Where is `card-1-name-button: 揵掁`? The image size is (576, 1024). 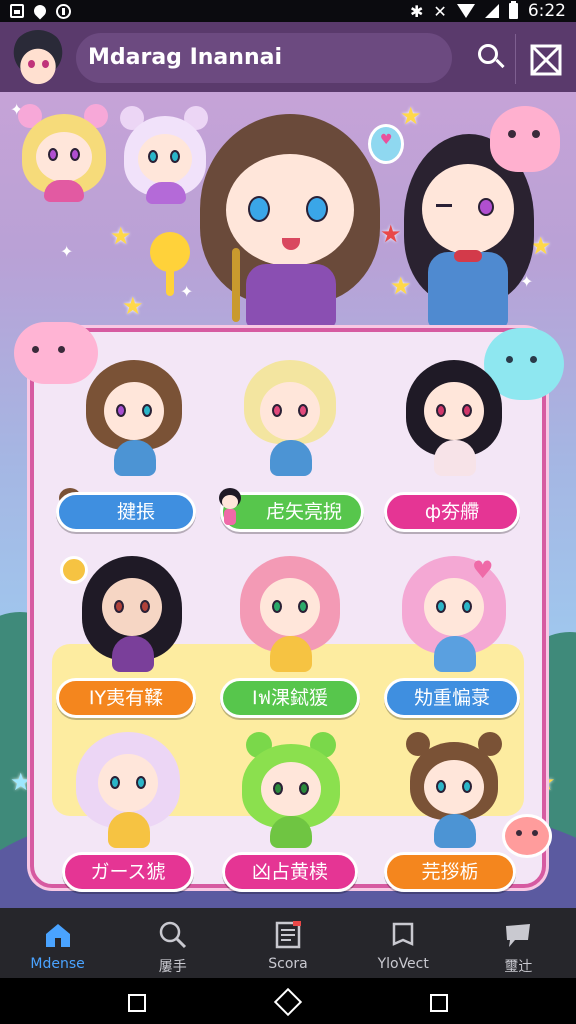 card-1-name-button: 揵掁 is located at coordinates (126, 512).